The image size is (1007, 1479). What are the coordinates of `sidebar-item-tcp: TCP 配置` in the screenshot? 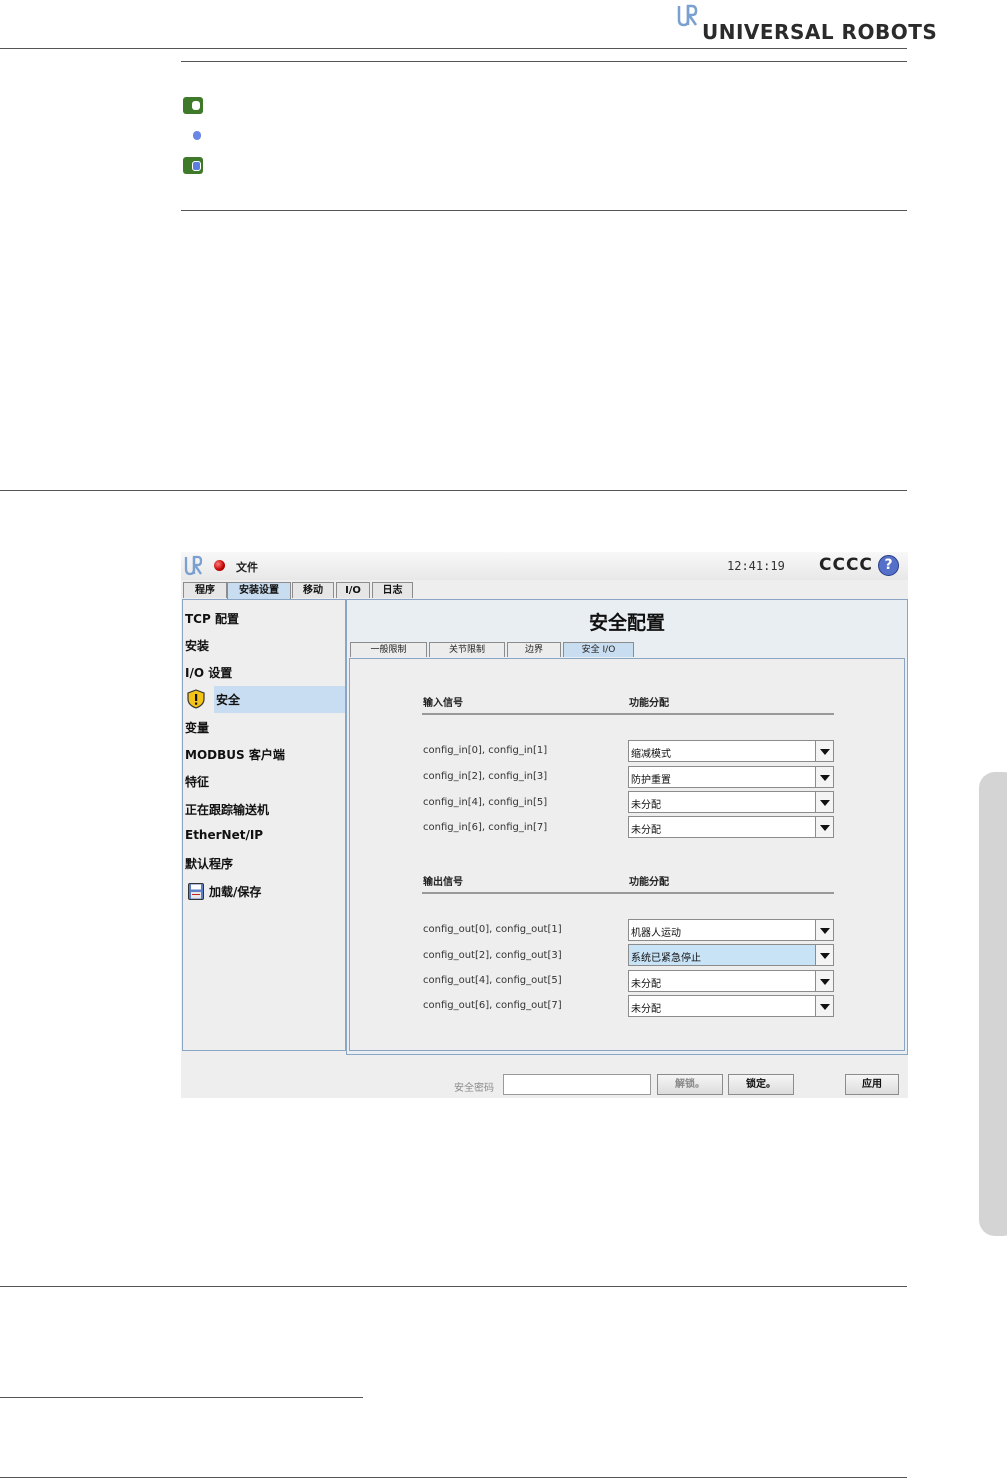 It's located at (212, 618).